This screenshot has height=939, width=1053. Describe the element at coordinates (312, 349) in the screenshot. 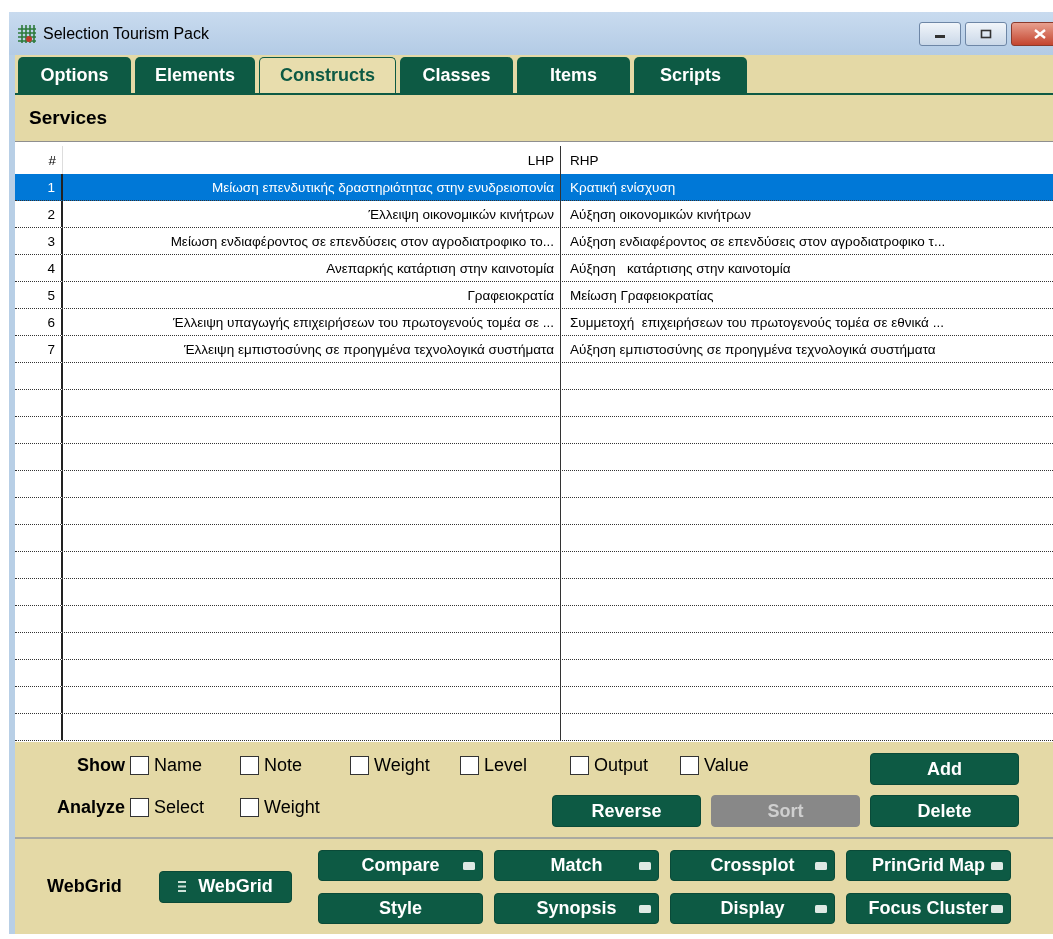

I see `table-cell: Έλλειψη εμπιστοσύνης σε προηγμένα τεχνολογικά συστήματα` at that location.